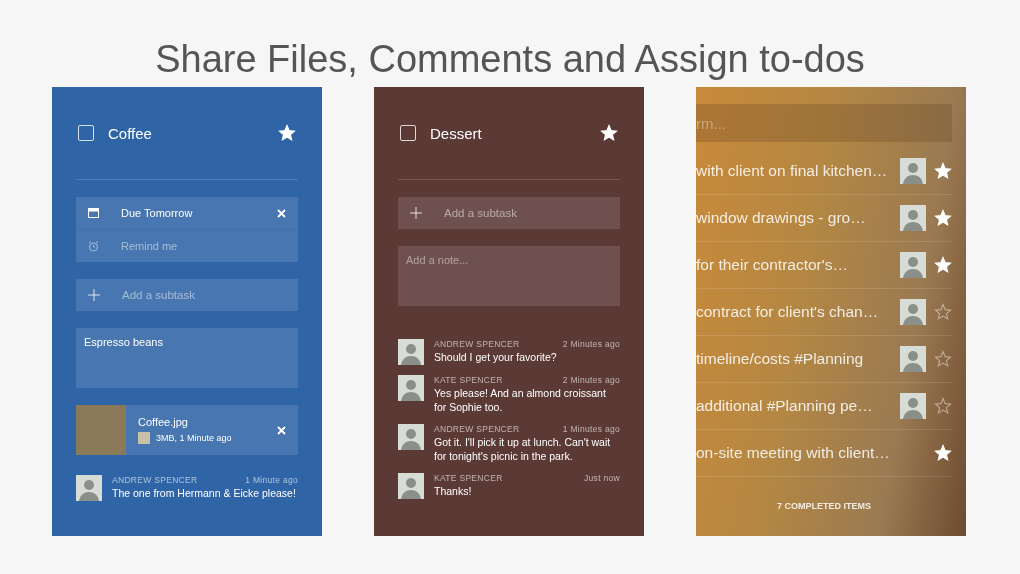  What do you see at coordinates (271, 480) in the screenshot?
I see `comment-time: 1 Minute ago` at bounding box center [271, 480].